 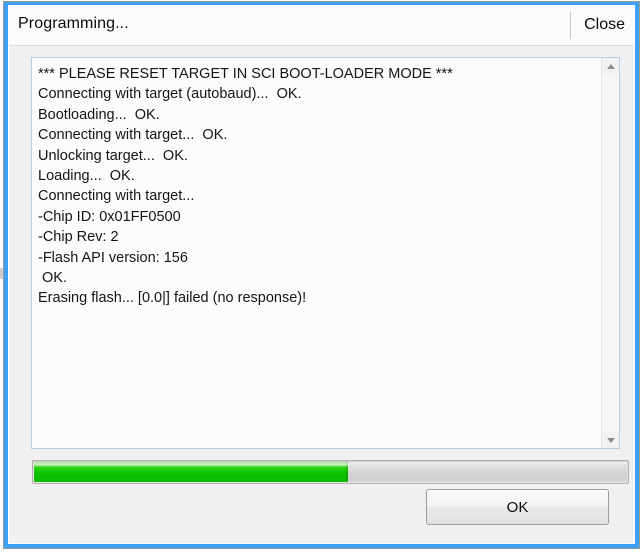 I want to click on log-vertical-scrollbar, so click(x=610, y=253).